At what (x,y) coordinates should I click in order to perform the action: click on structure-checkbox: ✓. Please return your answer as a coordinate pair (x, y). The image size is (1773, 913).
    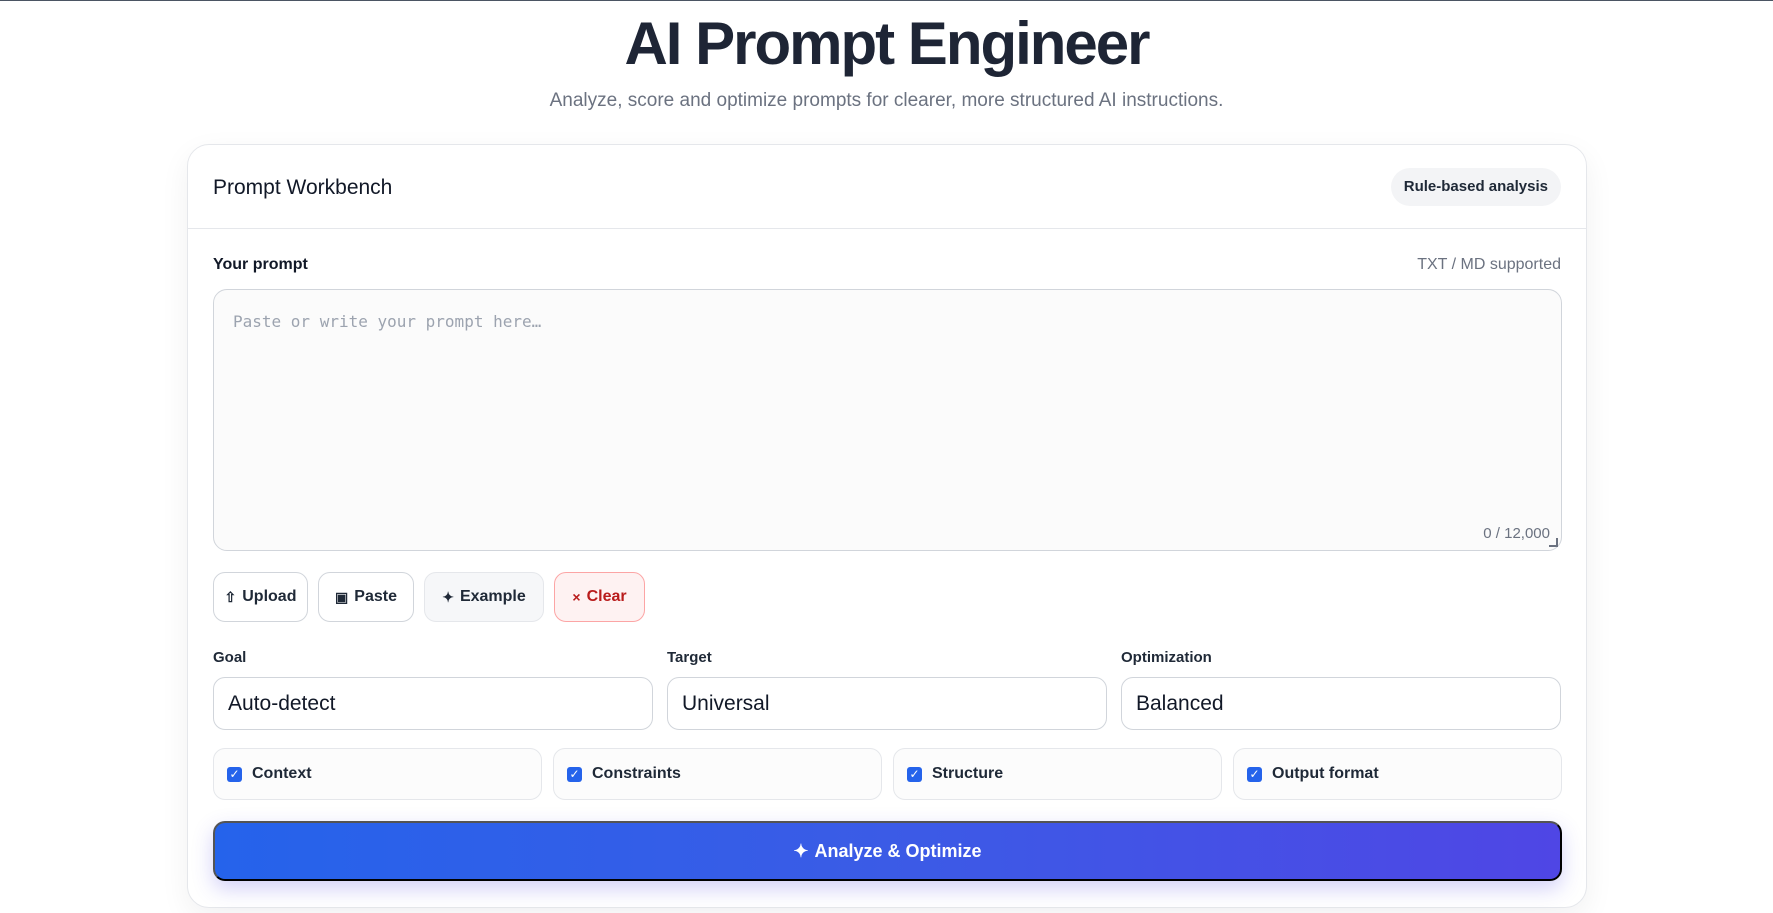
    Looking at the image, I should click on (914, 774).